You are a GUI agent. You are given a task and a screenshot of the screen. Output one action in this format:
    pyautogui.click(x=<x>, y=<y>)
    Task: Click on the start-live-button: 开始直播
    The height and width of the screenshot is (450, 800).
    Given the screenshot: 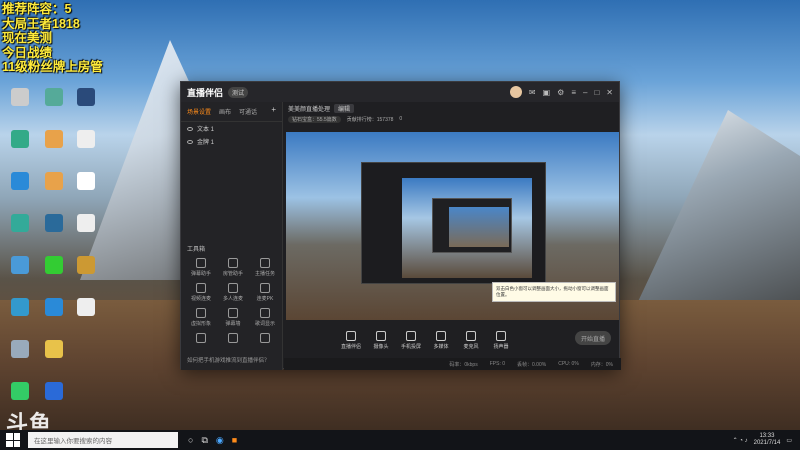 What is the action you would take?
    pyautogui.click(x=593, y=338)
    